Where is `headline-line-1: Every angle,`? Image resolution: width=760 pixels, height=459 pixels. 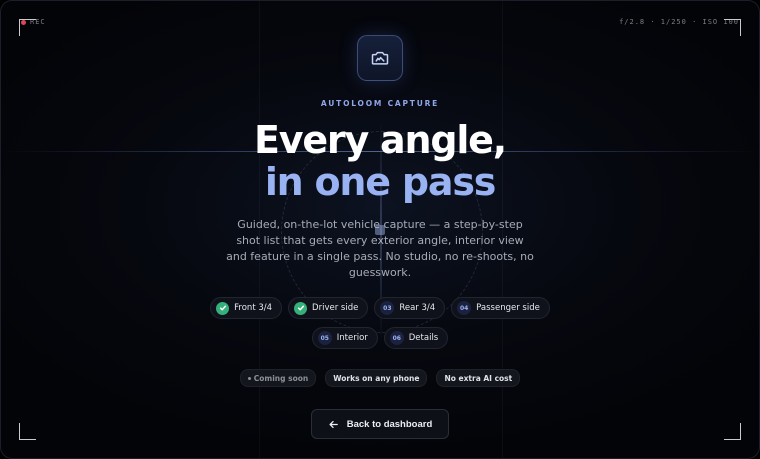 headline-line-1: Every angle, is located at coordinates (380, 140).